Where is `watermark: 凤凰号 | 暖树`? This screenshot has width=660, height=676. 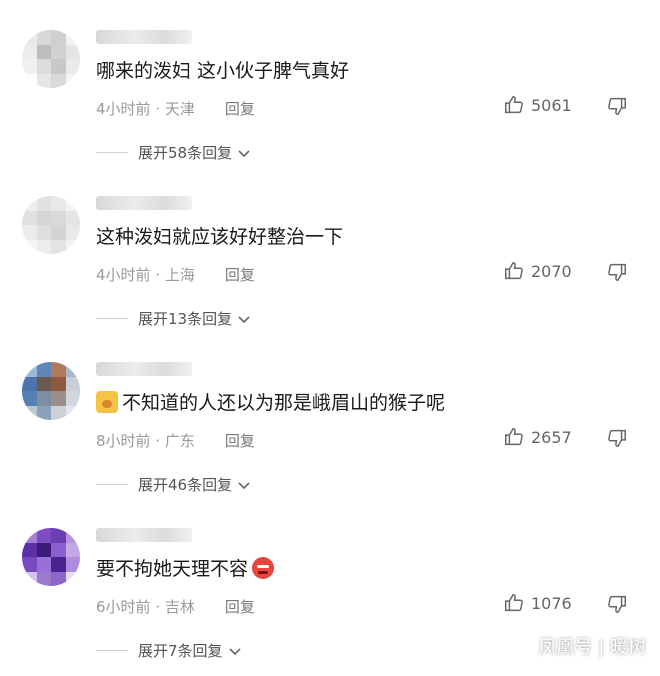
watermark: 凤凰号 | 暖树 is located at coordinates (592, 647).